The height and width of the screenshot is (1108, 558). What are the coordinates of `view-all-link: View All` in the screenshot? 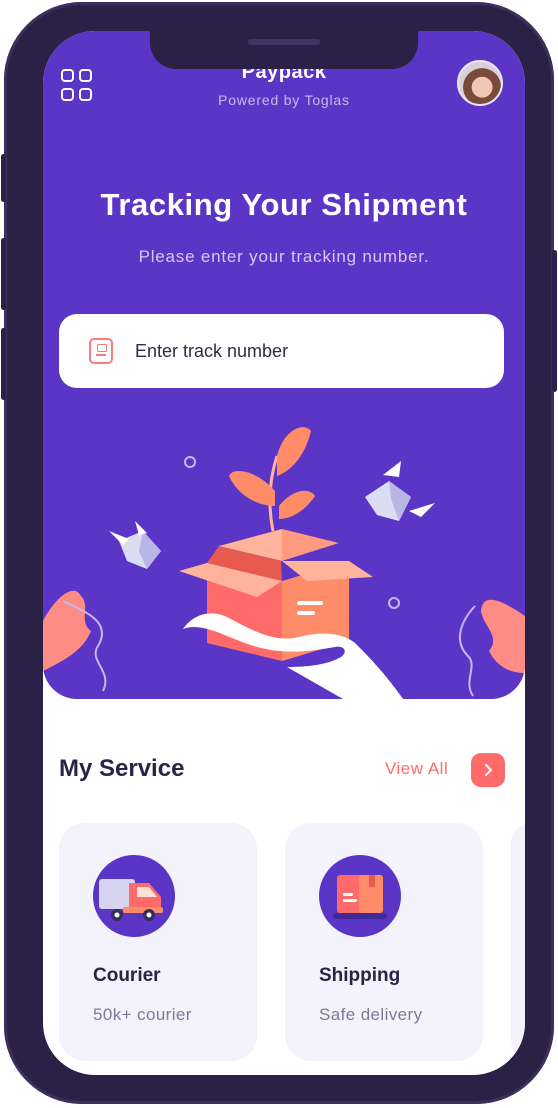 It's located at (416, 769).